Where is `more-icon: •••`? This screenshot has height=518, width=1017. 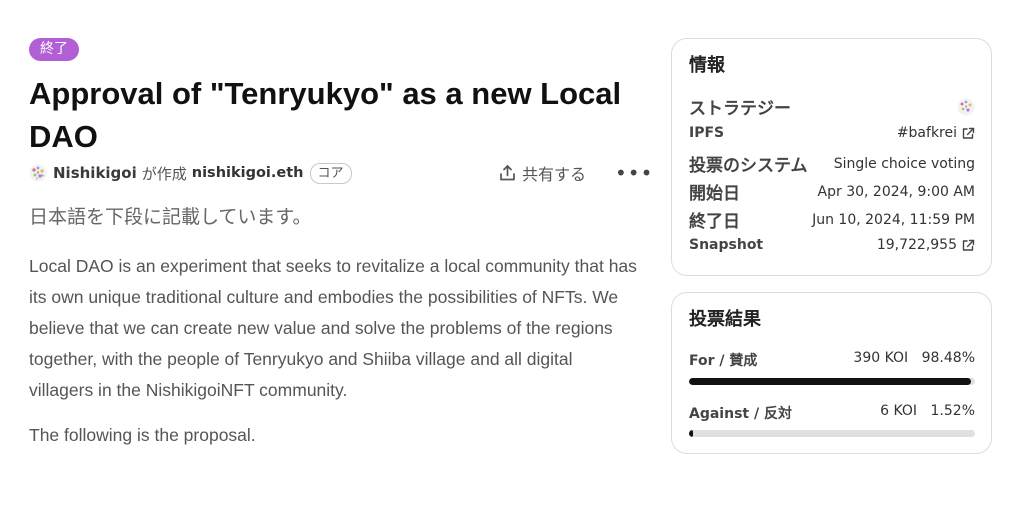 more-icon: ••• is located at coordinates (634, 173).